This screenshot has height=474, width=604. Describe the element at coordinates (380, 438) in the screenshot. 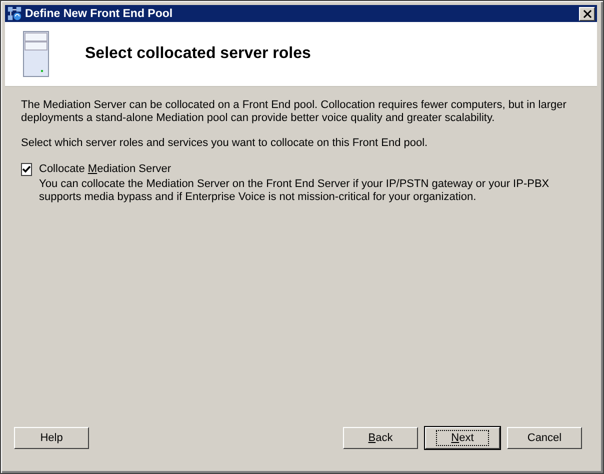

I see `wizard-button: Back` at that location.